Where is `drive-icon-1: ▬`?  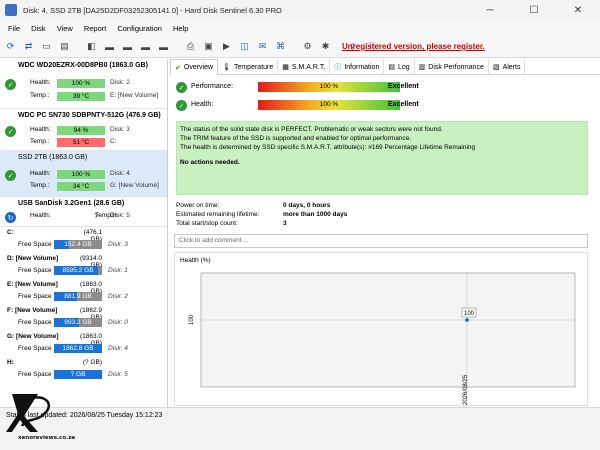 drive-icon-1: ▬ is located at coordinates (127, 46).